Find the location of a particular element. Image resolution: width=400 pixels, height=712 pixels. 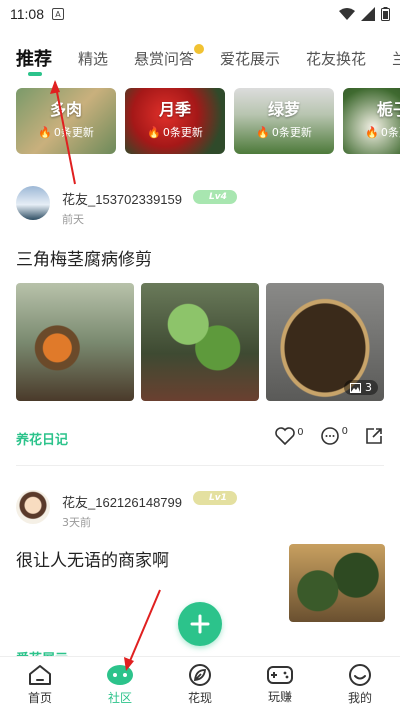

share-button is located at coordinates (374, 436).